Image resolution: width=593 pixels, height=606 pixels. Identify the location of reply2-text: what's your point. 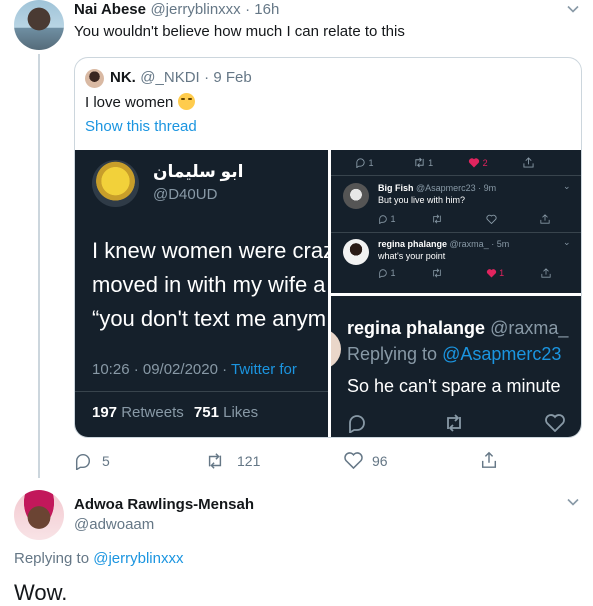
(412, 256).